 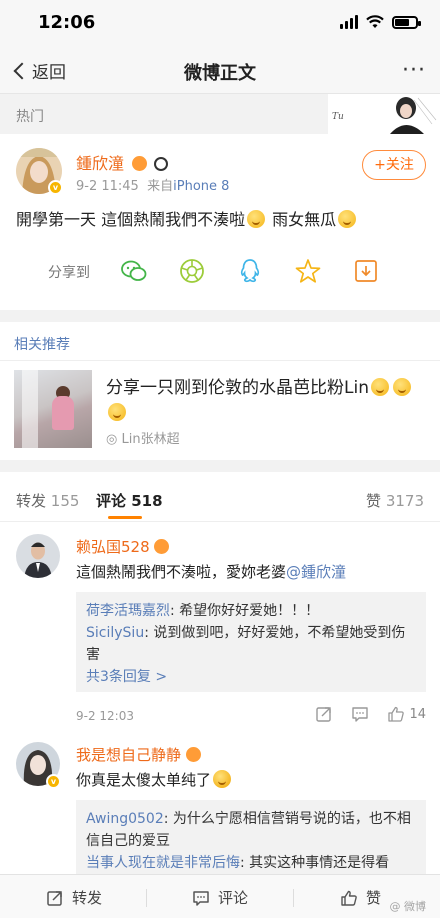 I want to click on reply-author: SicilySiu, so click(x=115, y=633).